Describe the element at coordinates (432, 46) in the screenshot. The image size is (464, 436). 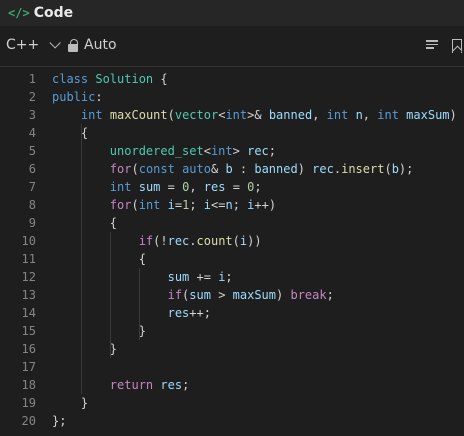
I see `format-align-icon` at that location.